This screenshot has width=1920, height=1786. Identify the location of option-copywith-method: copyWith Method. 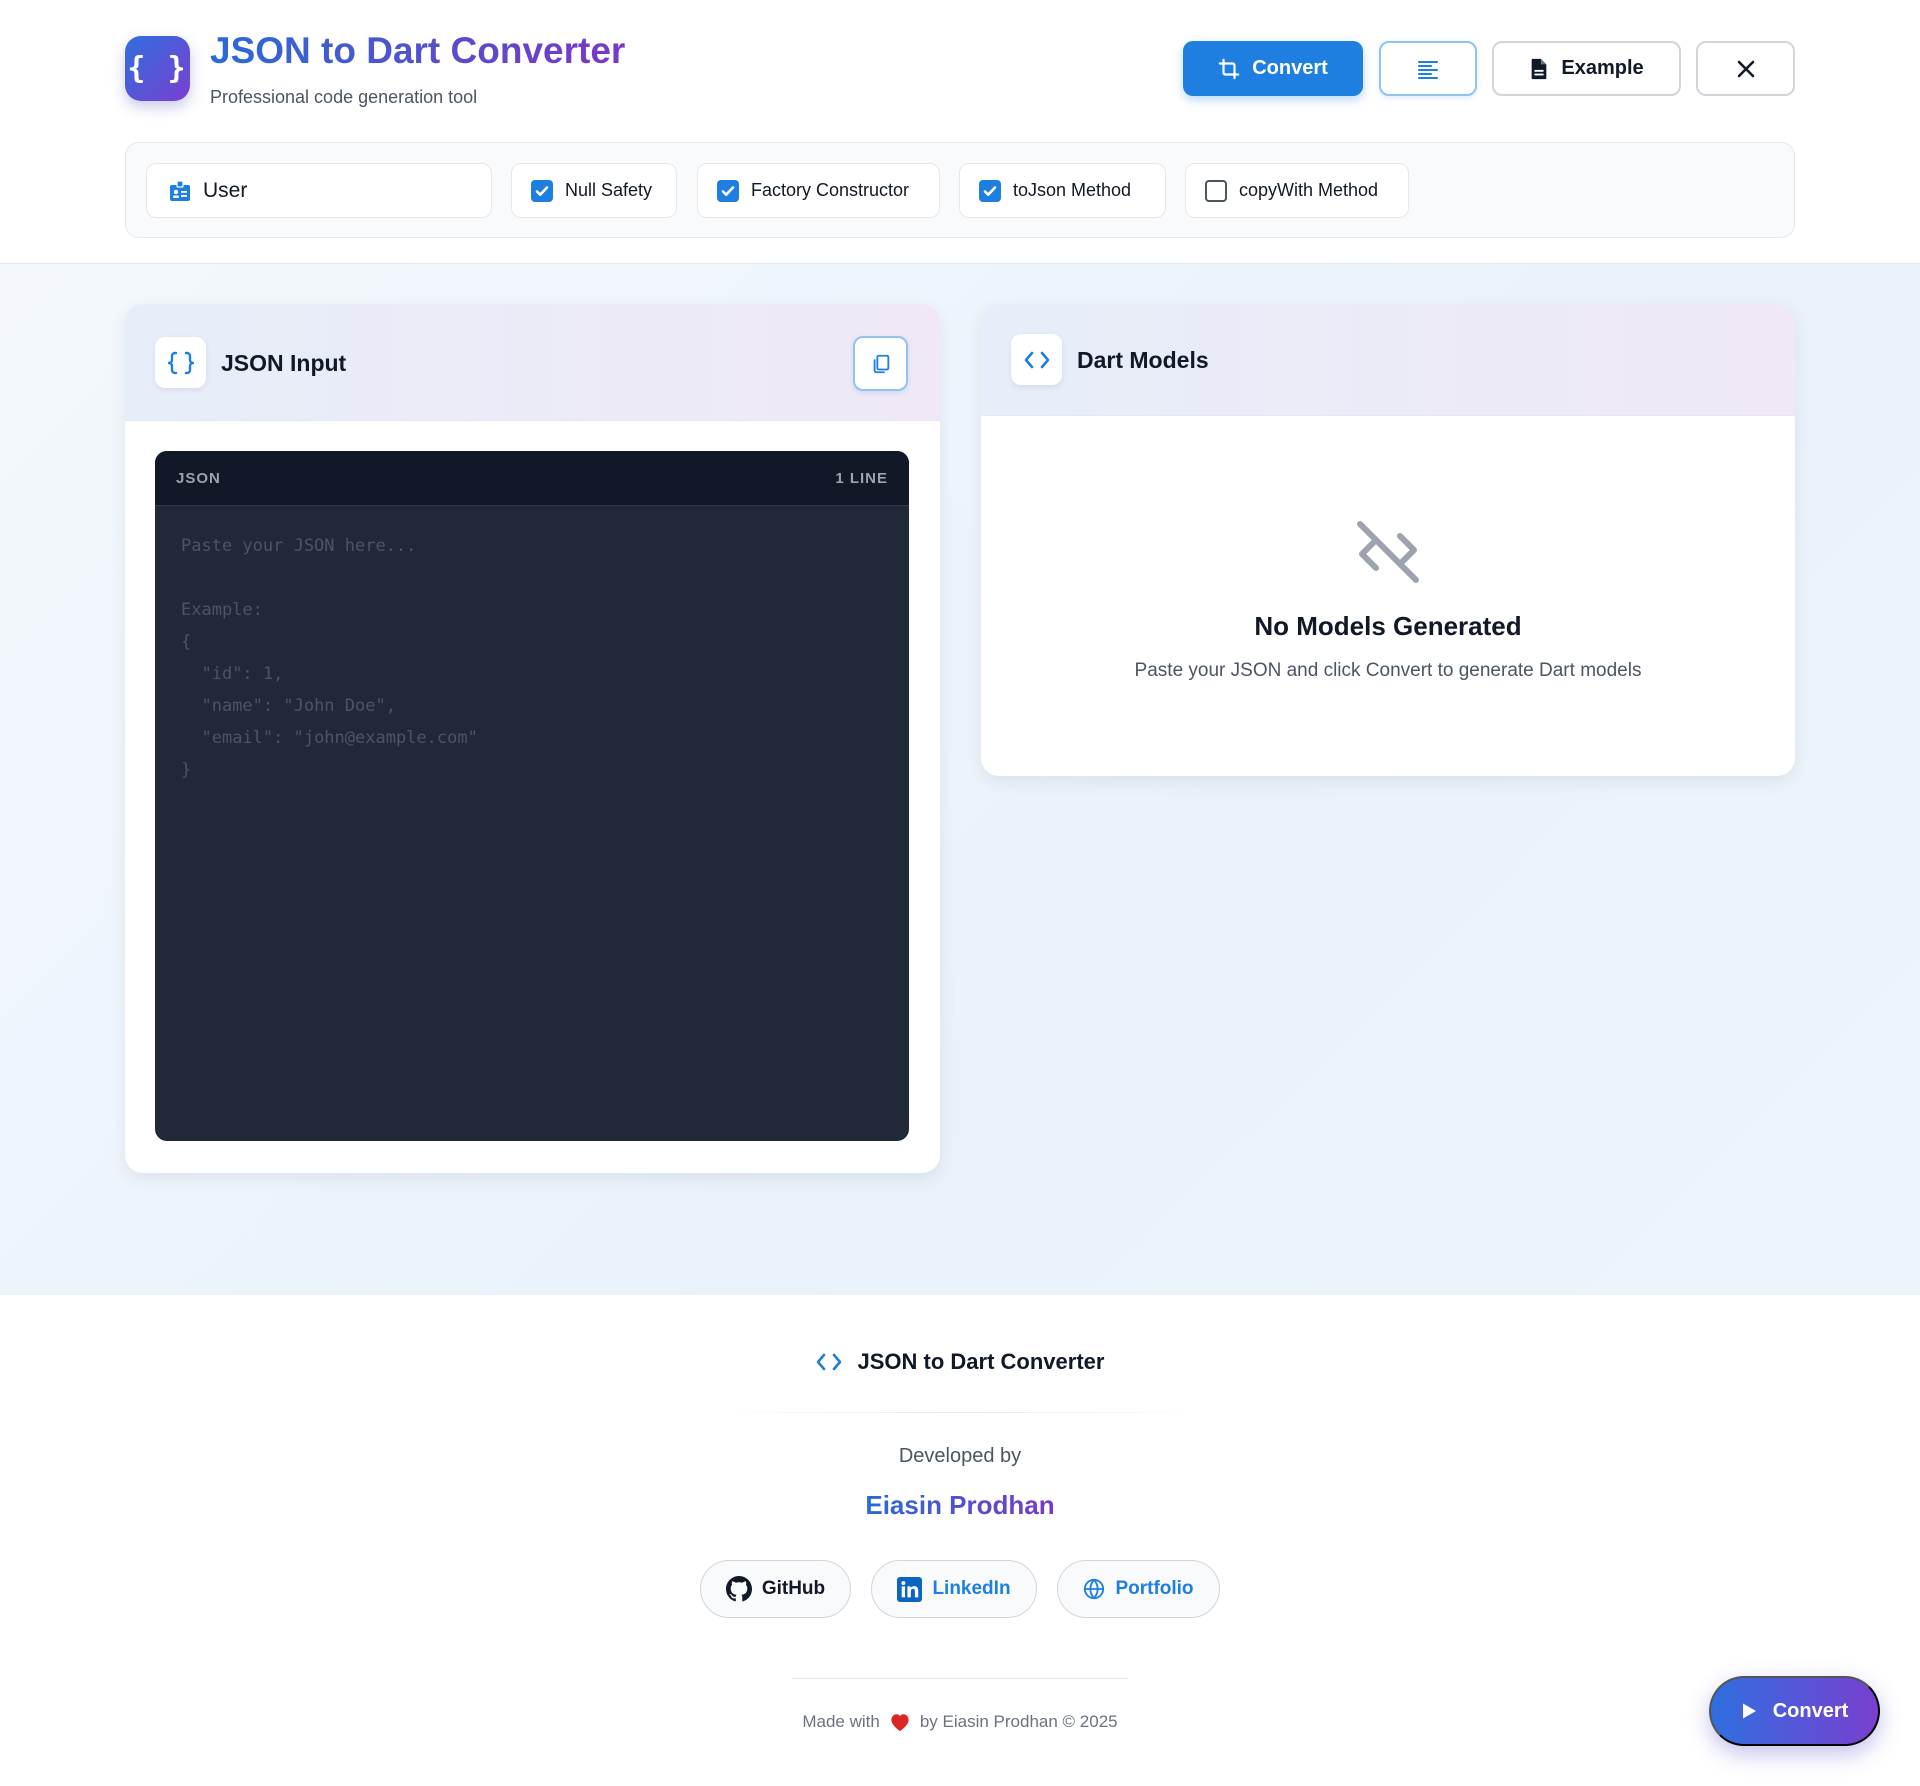
(1297, 190).